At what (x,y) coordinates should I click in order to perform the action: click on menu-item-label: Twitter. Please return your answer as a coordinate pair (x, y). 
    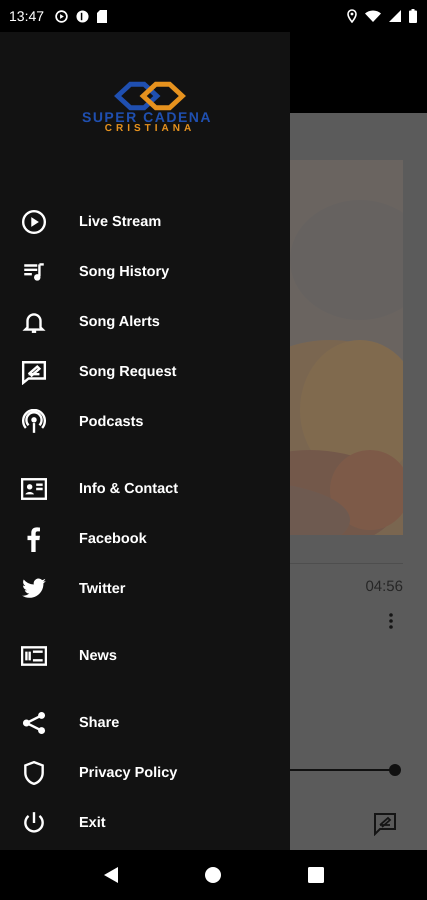
    Looking at the image, I should click on (102, 589).